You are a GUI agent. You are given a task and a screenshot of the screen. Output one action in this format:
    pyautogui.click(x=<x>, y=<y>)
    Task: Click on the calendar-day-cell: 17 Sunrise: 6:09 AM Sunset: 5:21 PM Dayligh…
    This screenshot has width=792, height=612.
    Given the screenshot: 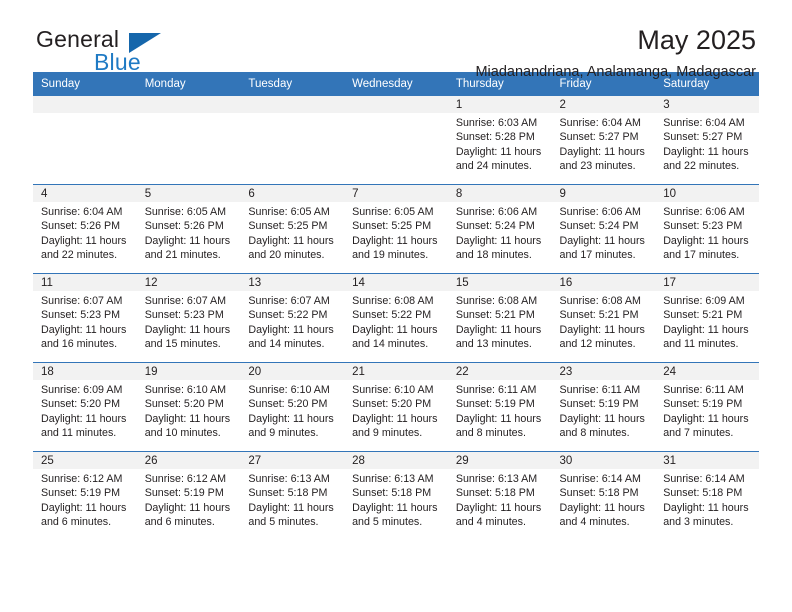 What is the action you would take?
    pyautogui.click(x=707, y=318)
    